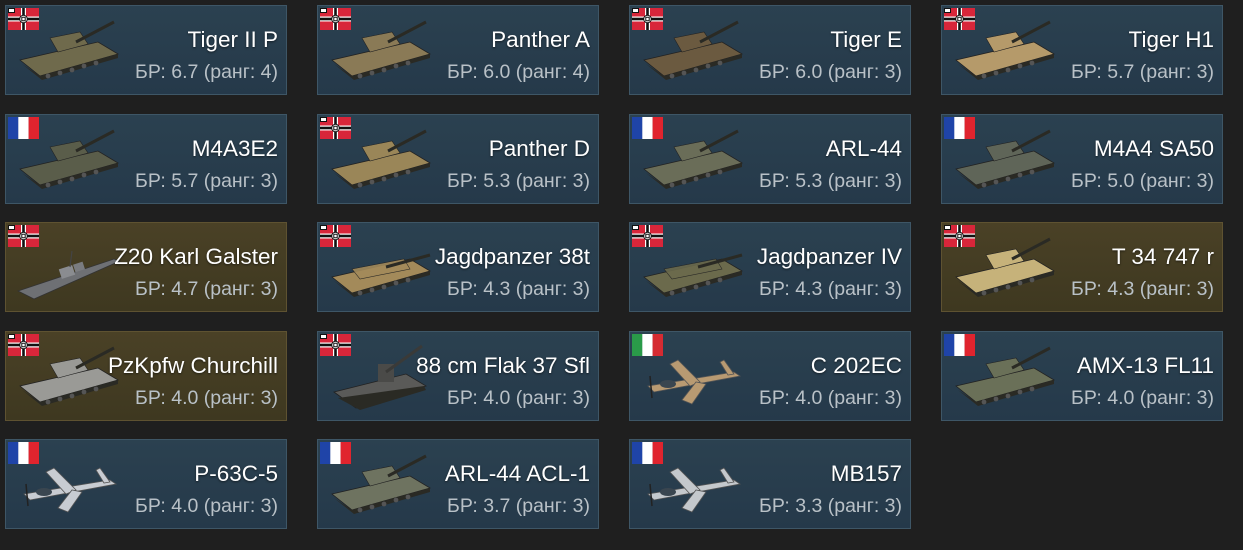 The height and width of the screenshot is (550, 1243). Describe the element at coordinates (830, 506) in the screenshot. I see `battle-rating: БР: 3.3 (ранг: 3)` at that location.